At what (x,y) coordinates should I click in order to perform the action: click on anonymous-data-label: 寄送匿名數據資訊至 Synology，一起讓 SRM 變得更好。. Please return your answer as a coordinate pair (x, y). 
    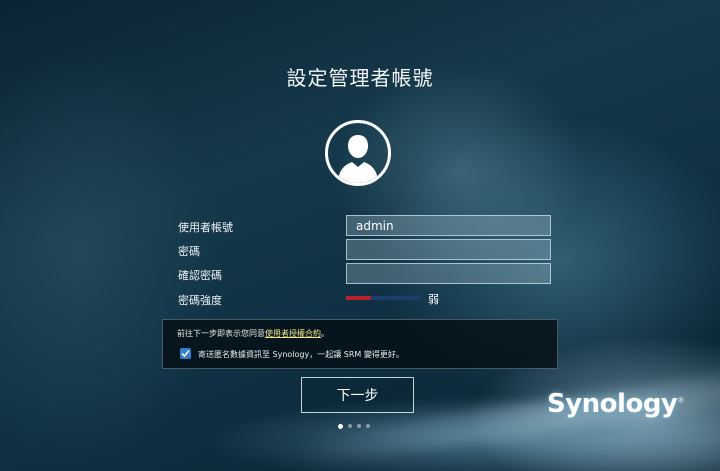
    Looking at the image, I should click on (301, 354).